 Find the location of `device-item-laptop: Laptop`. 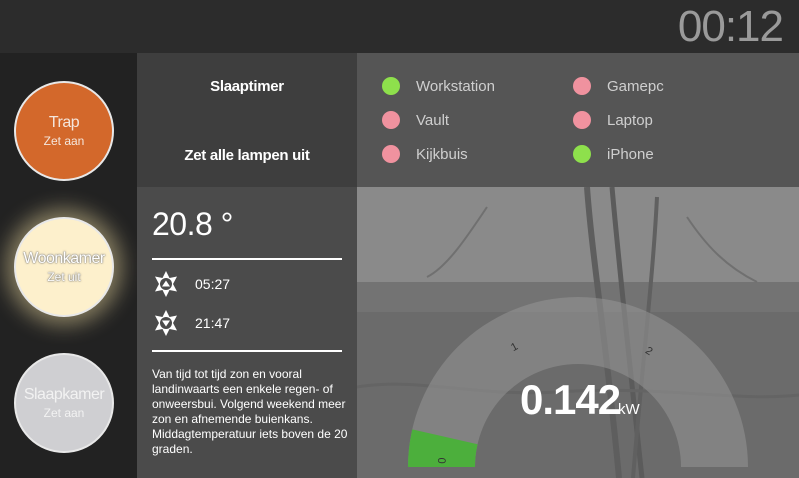

device-item-laptop: Laptop is located at coordinates (613, 120).